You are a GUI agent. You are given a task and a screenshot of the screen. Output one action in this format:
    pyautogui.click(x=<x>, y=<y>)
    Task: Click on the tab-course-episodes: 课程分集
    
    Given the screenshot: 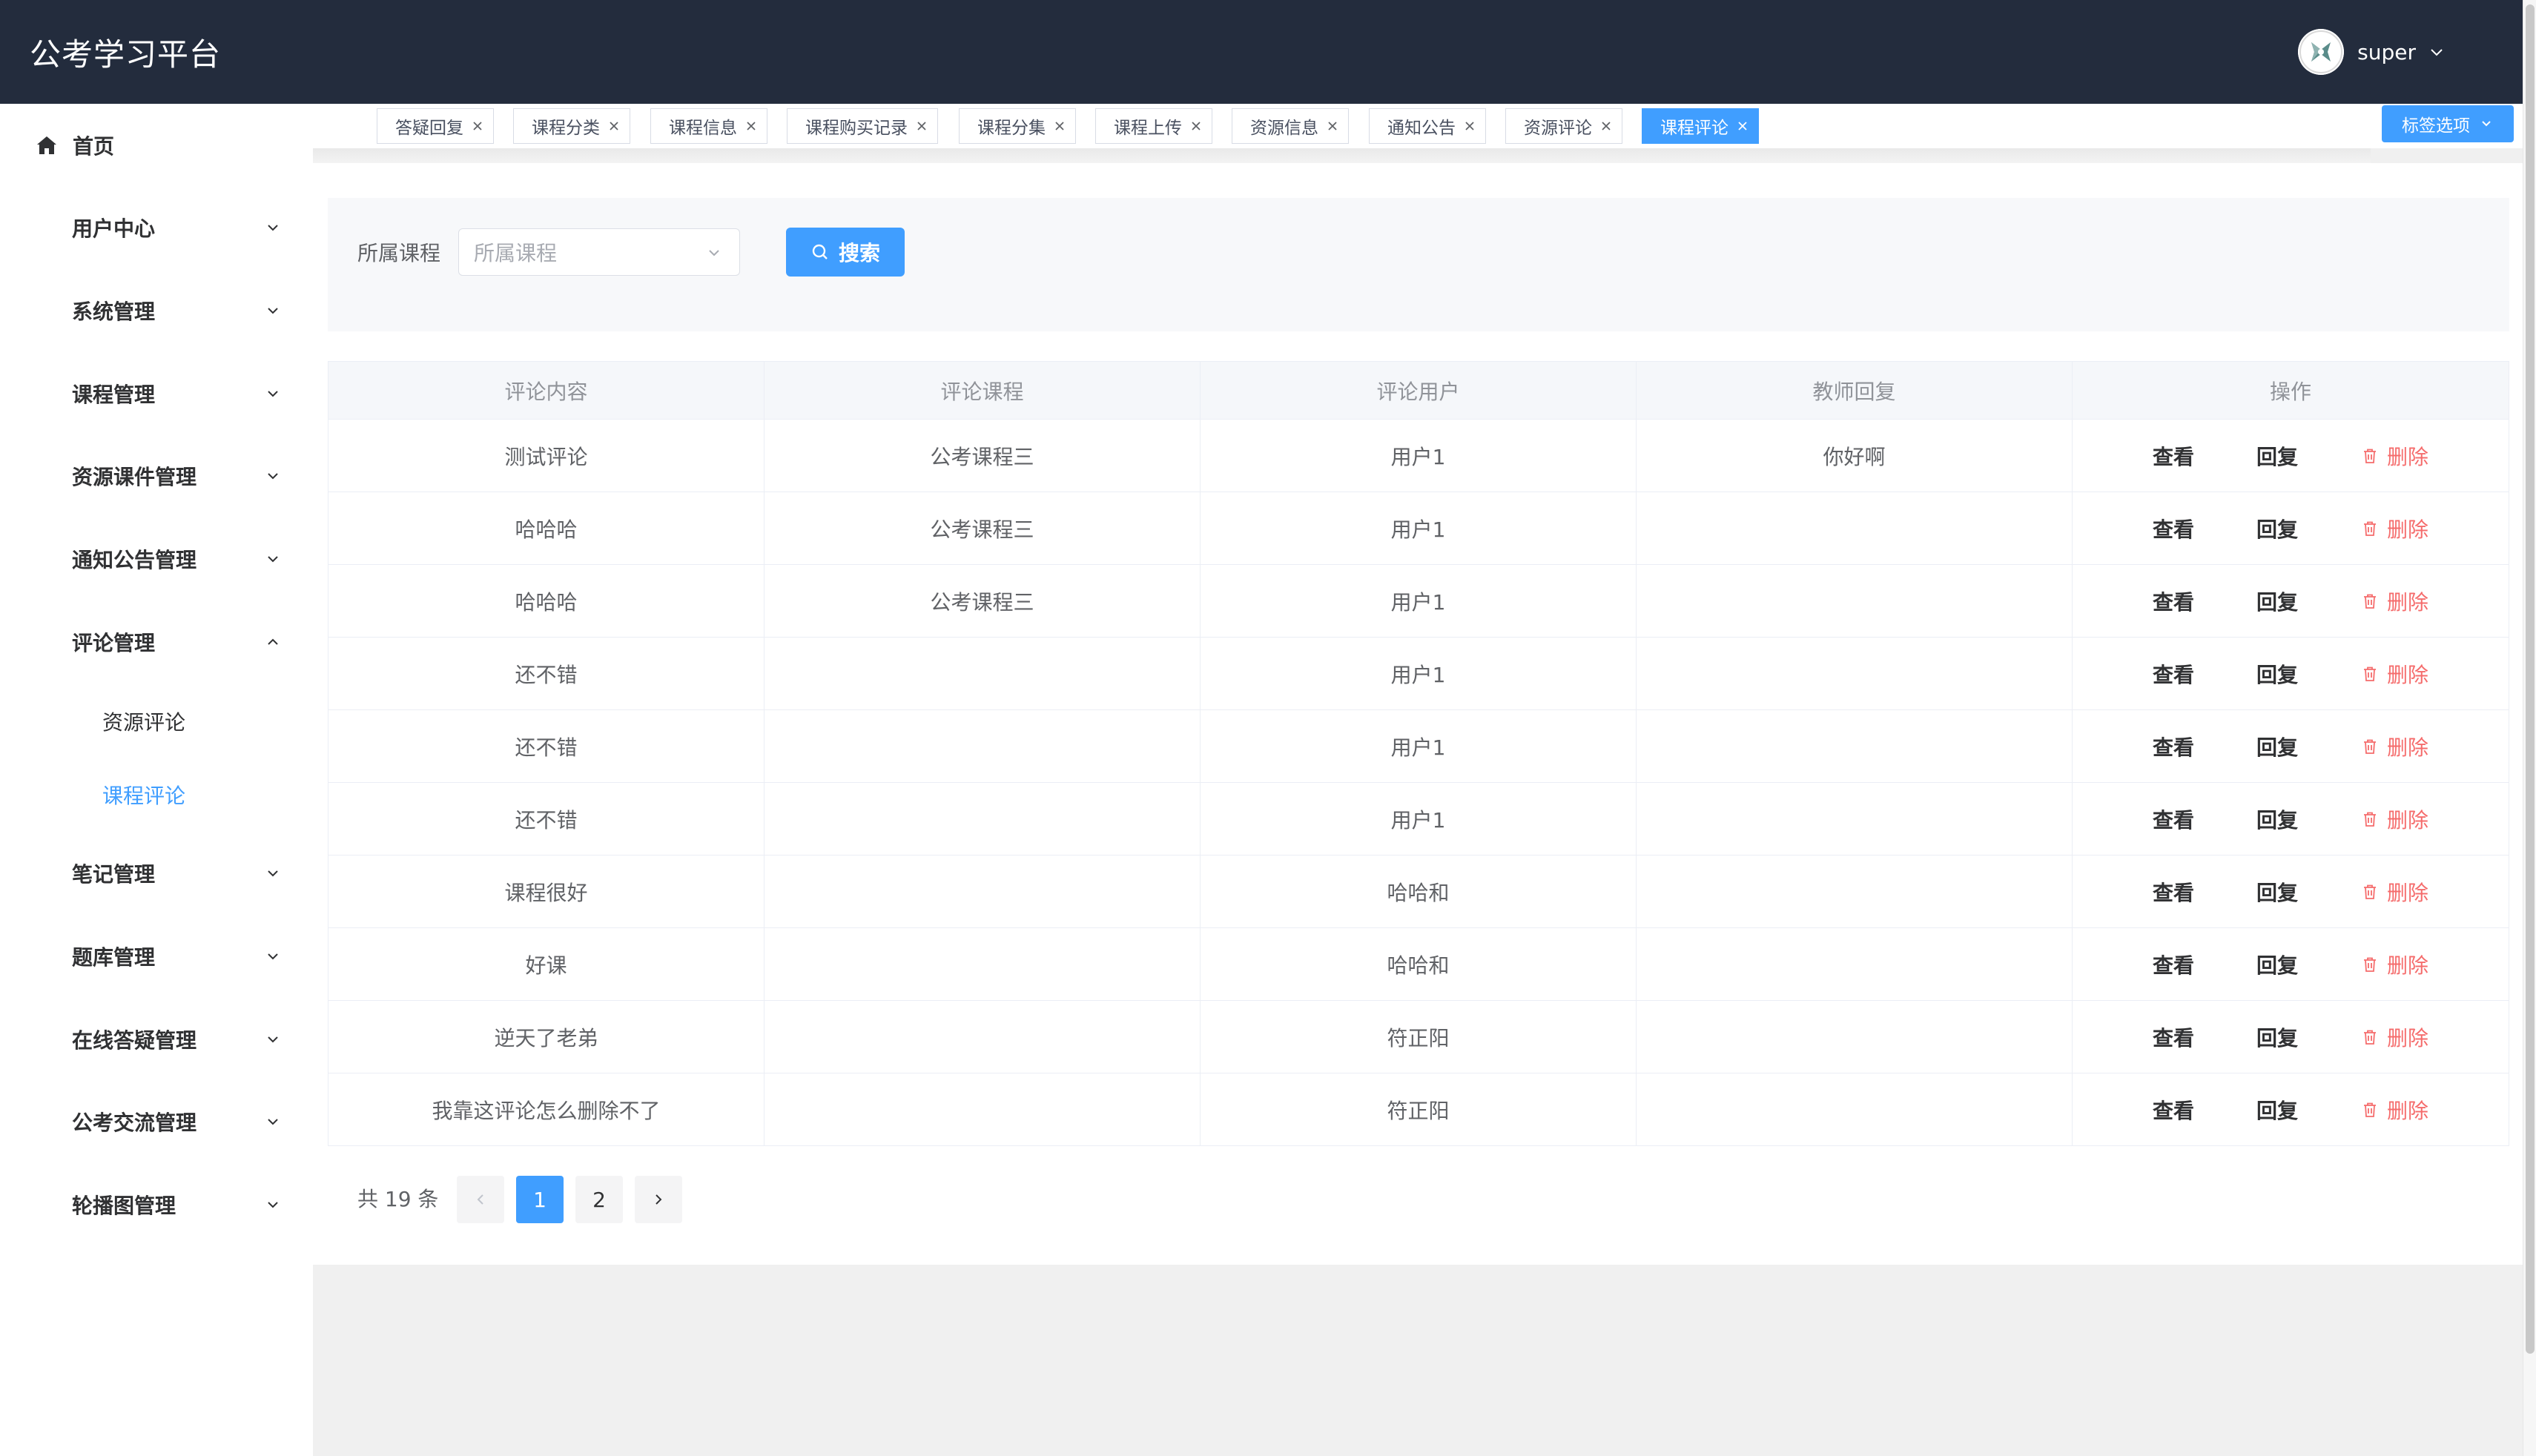 What is the action you would take?
    pyautogui.click(x=1018, y=126)
    